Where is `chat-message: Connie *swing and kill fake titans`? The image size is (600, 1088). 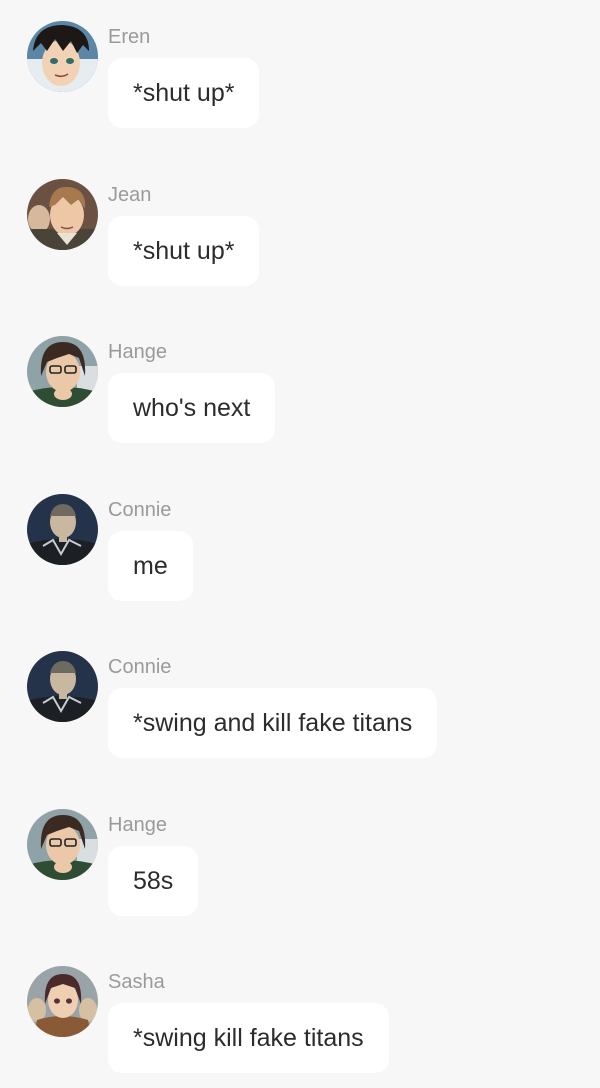 chat-message: Connie *swing and kill fake titans is located at coordinates (300, 696).